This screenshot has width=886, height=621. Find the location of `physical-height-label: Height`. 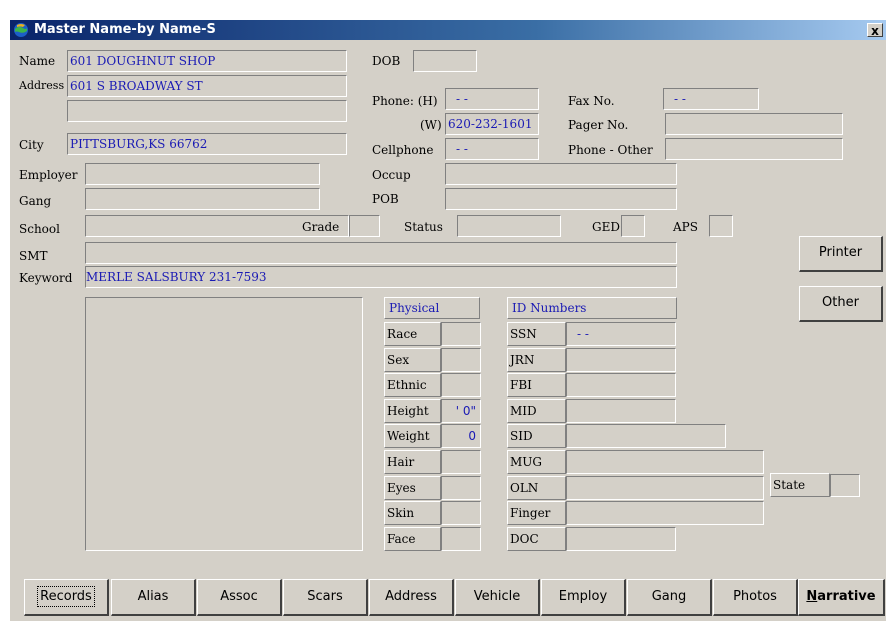

physical-height-label: Height is located at coordinates (412, 410).